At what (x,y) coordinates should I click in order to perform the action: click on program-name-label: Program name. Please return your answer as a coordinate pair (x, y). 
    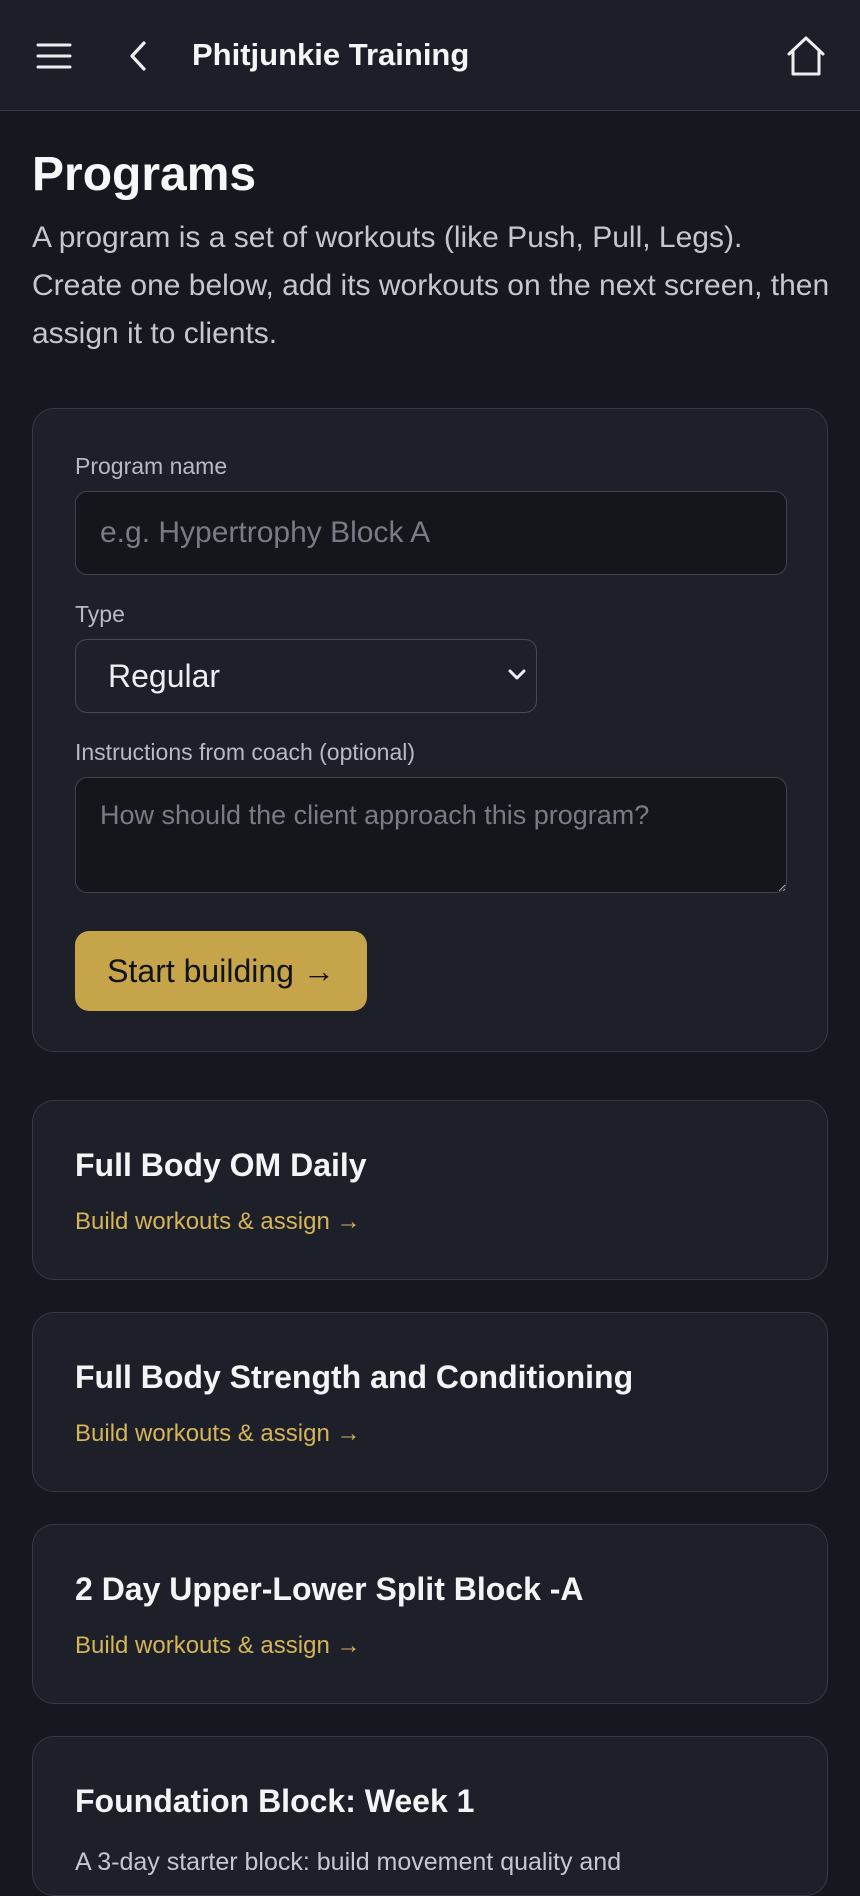
    Looking at the image, I should click on (151, 466).